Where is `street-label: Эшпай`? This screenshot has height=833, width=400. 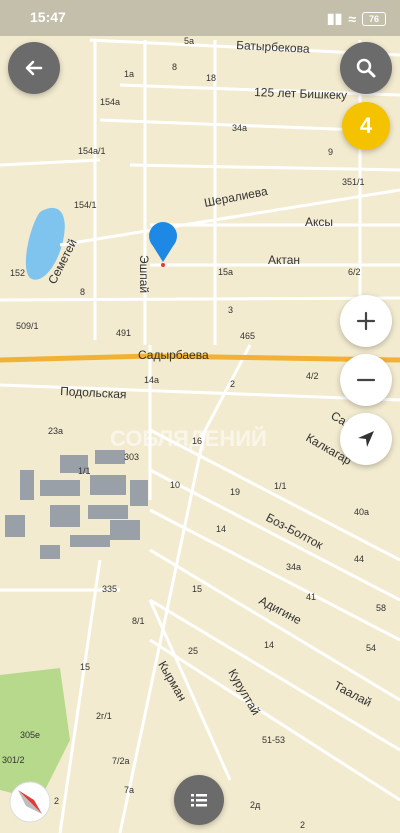
street-label: Эшпай is located at coordinates (144, 274).